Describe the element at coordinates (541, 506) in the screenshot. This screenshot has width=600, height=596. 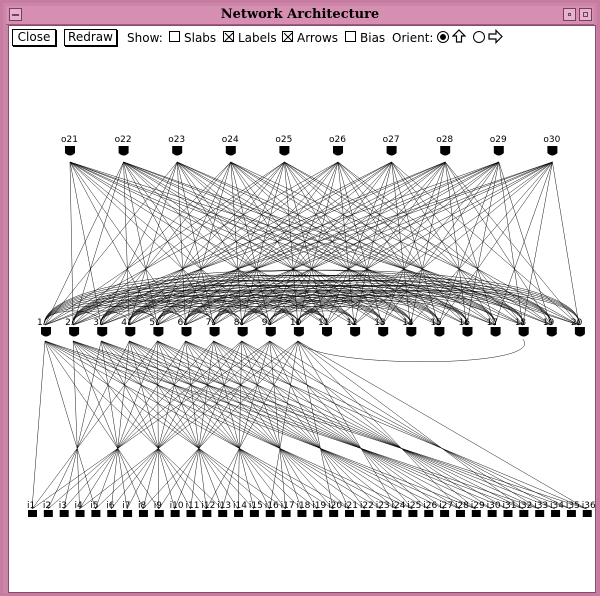
I see `input-node-label: i33` at that location.